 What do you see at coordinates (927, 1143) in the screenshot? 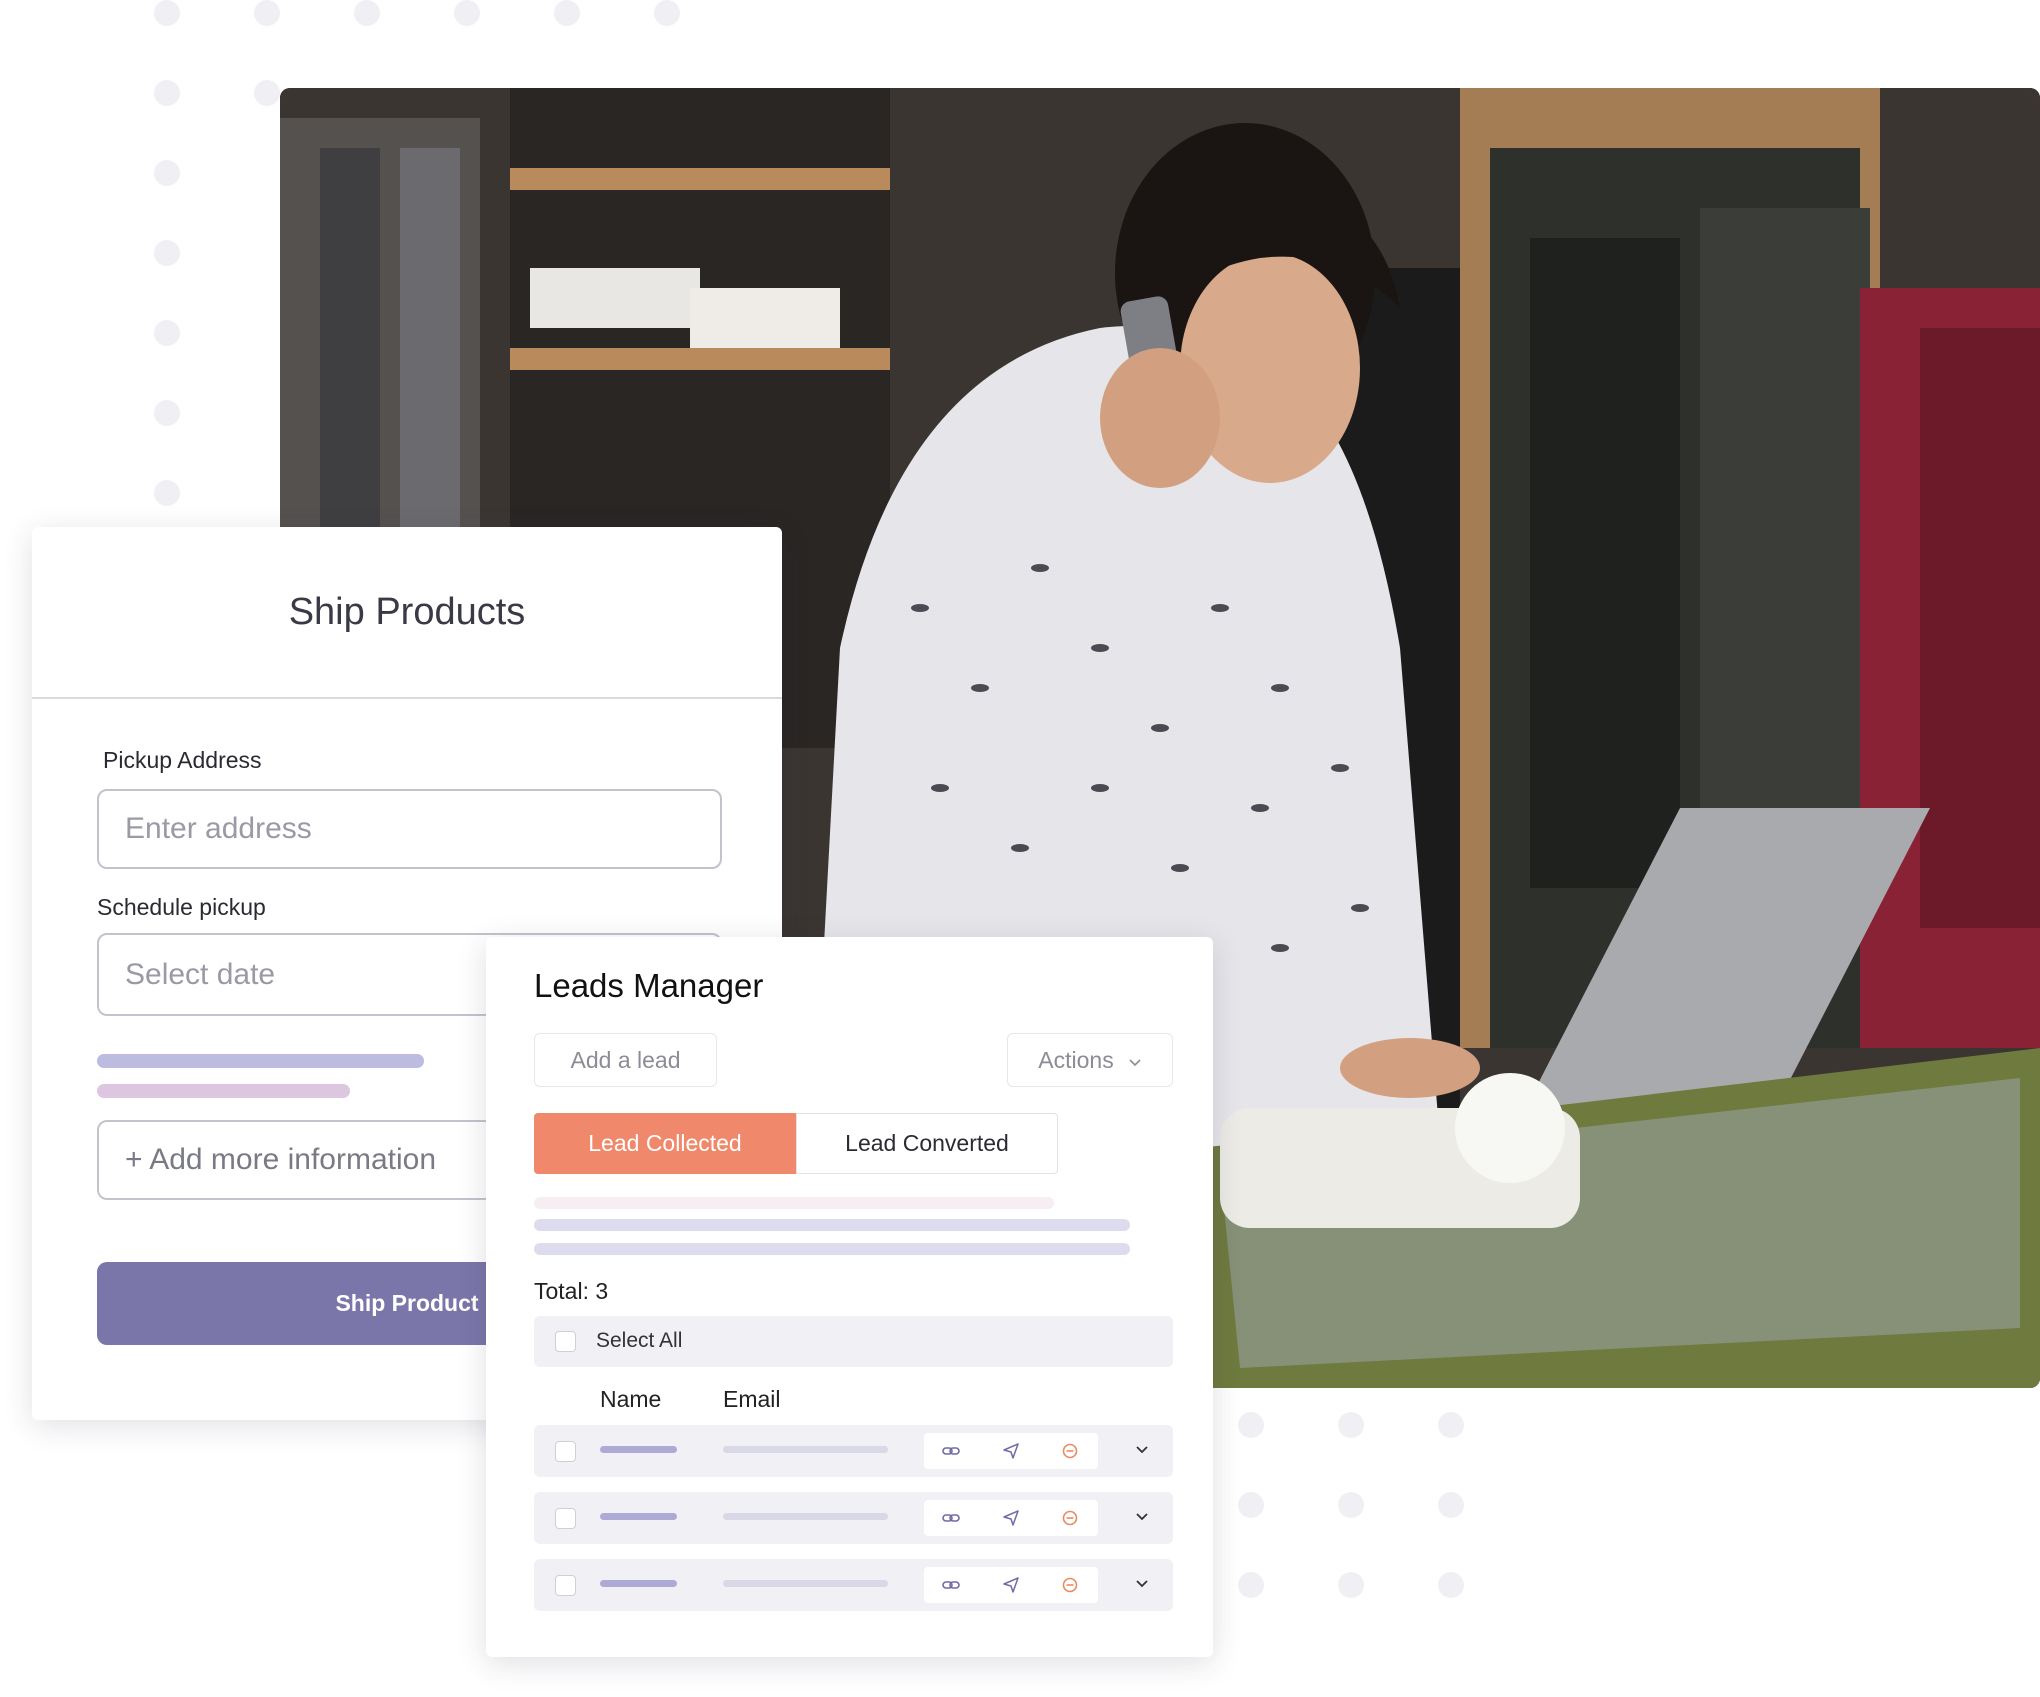
I see `tab-lead-converted: Lead Converted` at bounding box center [927, 1143].